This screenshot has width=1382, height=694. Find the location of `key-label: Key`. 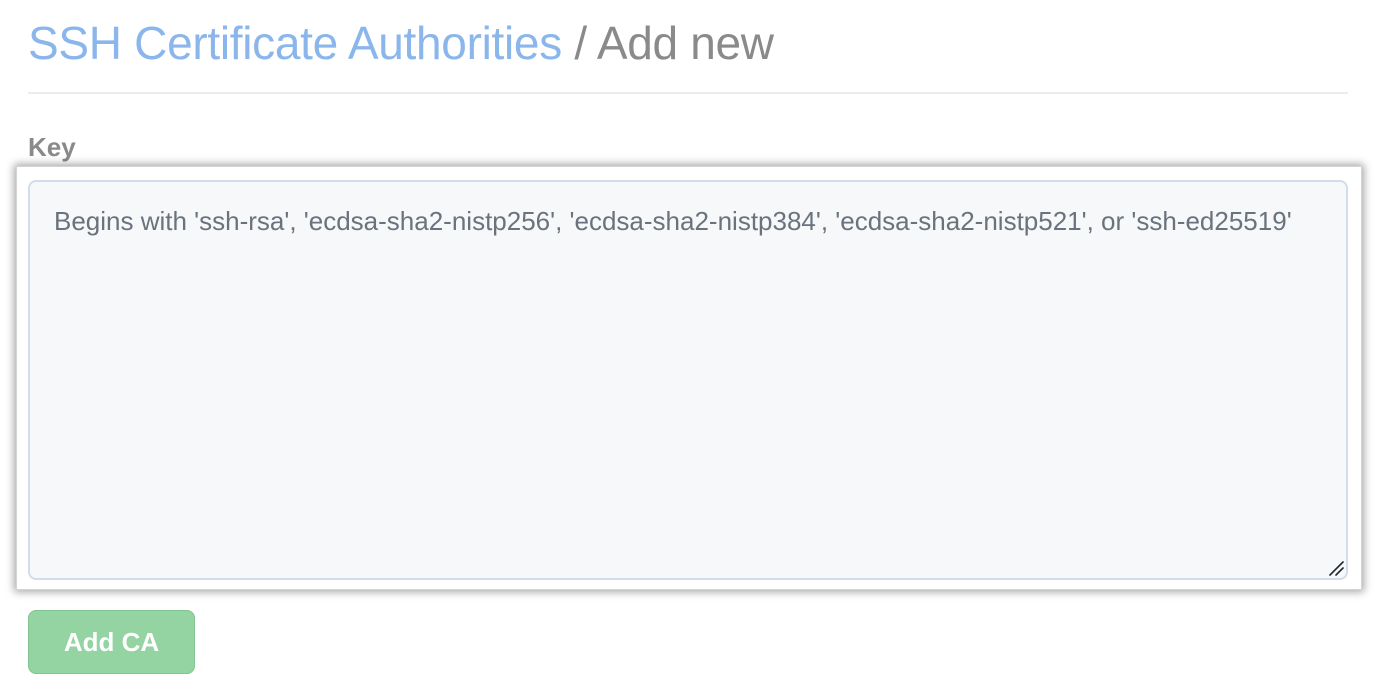

key-label: Key is located at coordinates (52, 147).